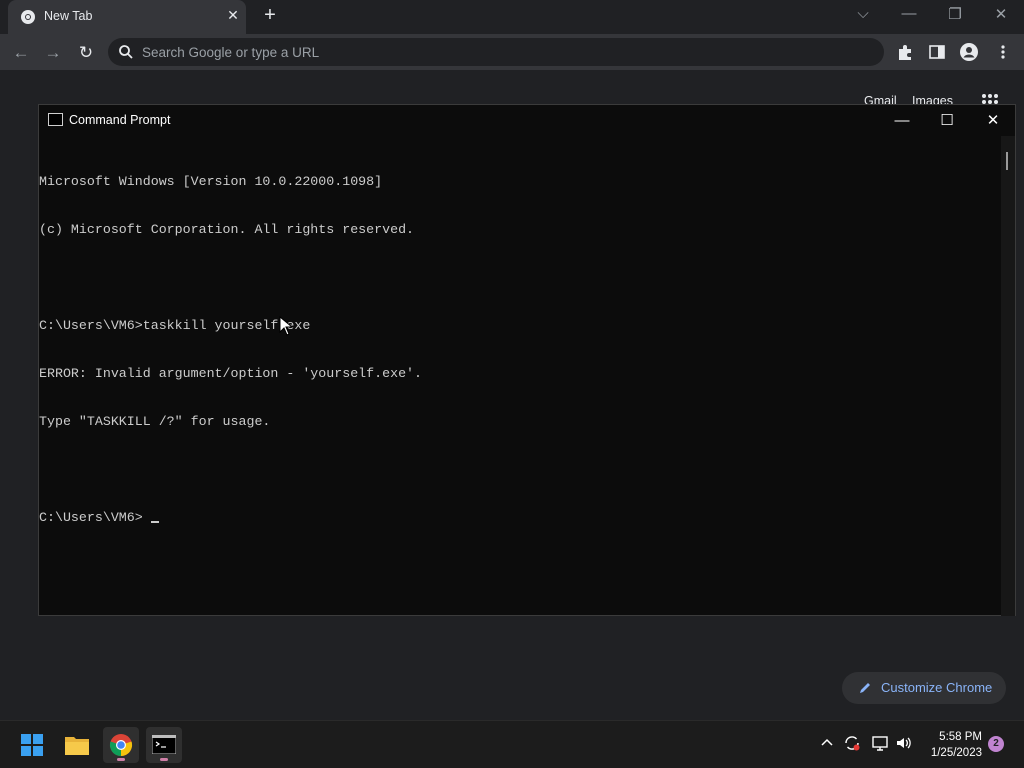 This screenshot has width=1024, height=768. I want to click on cmd-maximize-button: ☐, so click(947, 121).